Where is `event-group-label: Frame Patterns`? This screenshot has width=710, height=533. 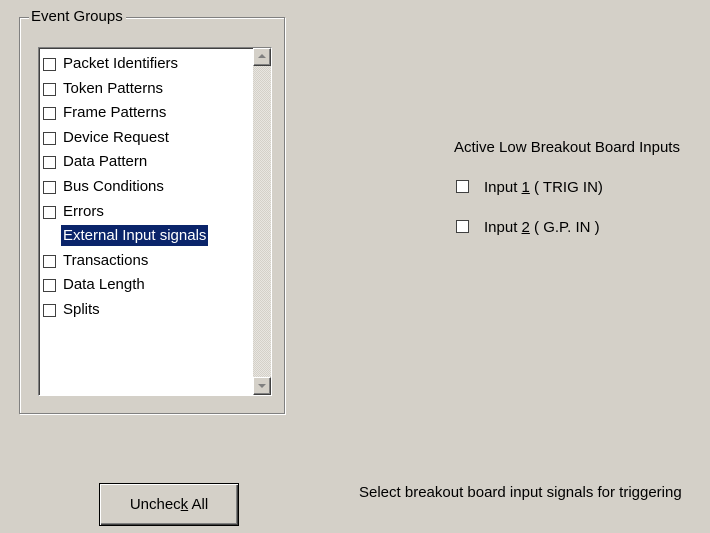
event-group-label: Frame Patterns is located at coordinates (115, 113).